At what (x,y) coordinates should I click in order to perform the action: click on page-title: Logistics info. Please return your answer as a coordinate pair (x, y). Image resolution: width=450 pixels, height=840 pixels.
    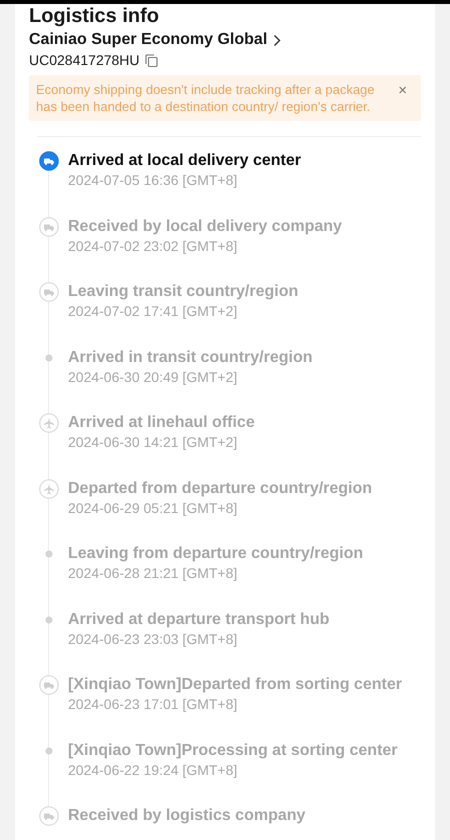
    Looking at the image, I should click on (94, 16).